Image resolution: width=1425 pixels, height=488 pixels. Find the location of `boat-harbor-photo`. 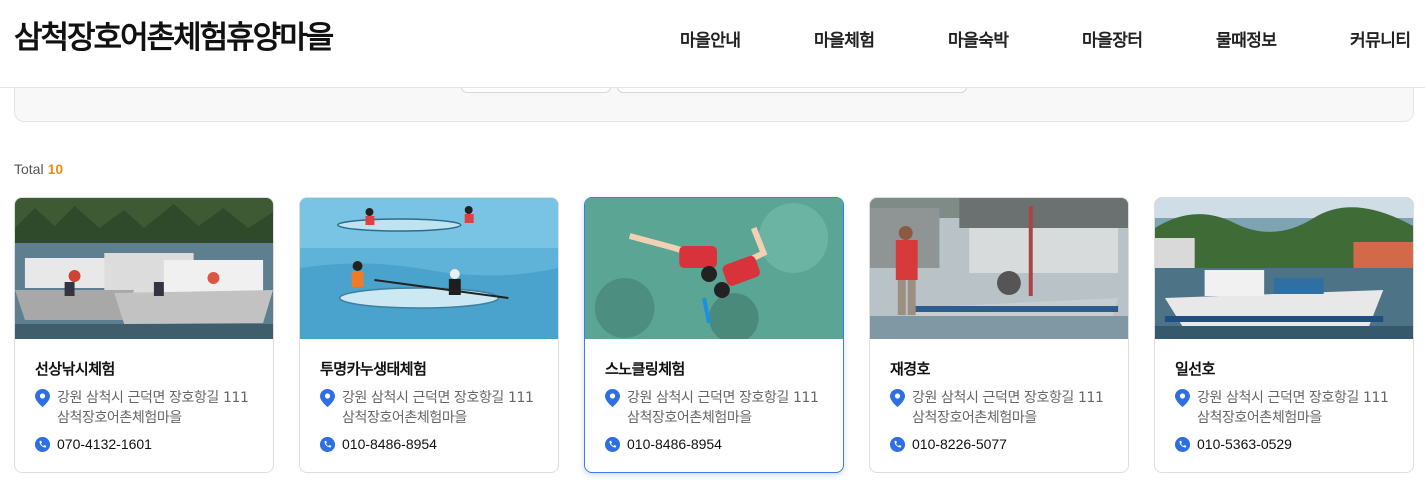

boat-harbor-photo is located at coordinates (1284, 268).